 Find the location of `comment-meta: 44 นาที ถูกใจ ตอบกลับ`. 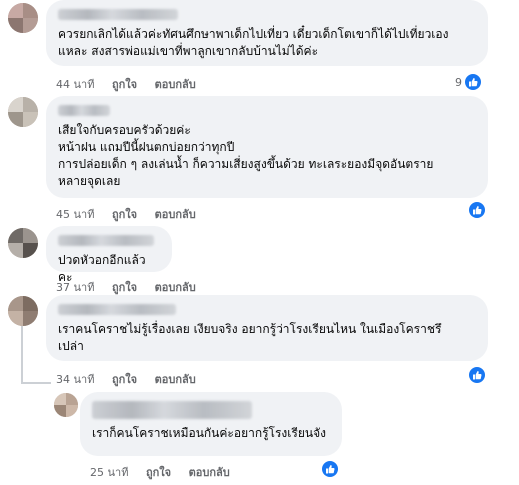

comment-meta: 44 นาที ถูกใจ ตอบกลับ is located at coordinates (133, 84).